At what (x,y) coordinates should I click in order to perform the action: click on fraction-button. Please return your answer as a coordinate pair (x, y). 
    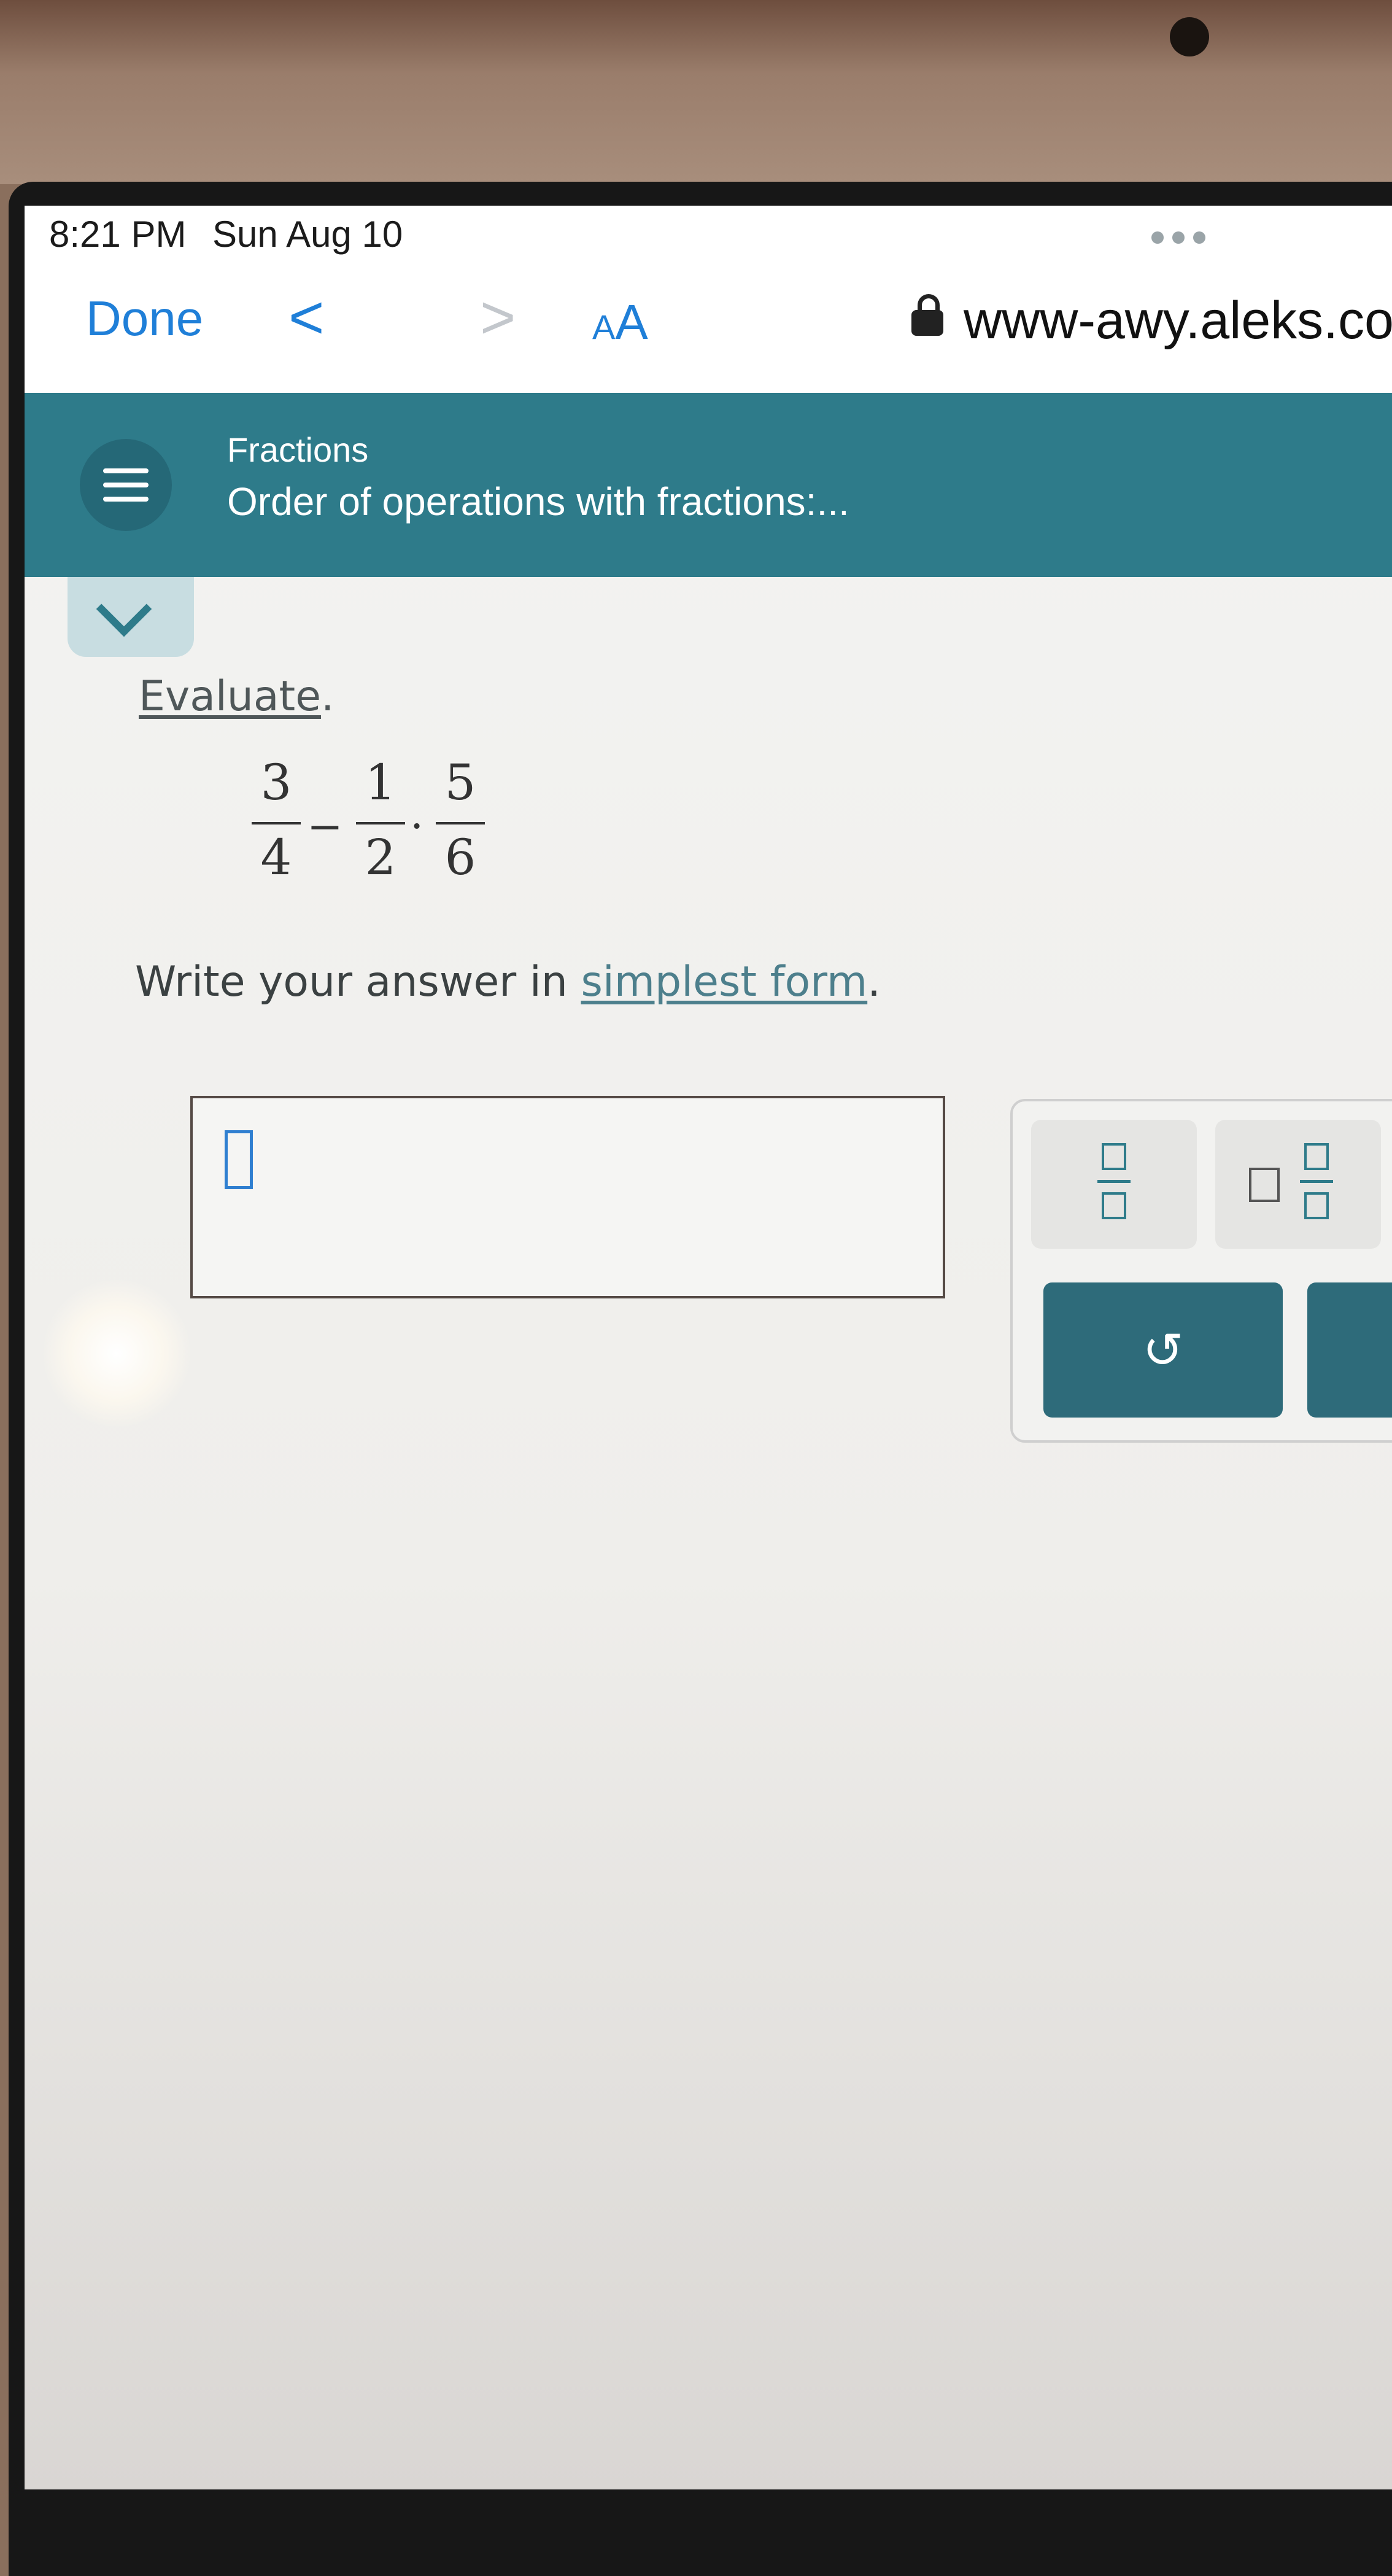
    Looking at the image, I should click on (1114, 1184).